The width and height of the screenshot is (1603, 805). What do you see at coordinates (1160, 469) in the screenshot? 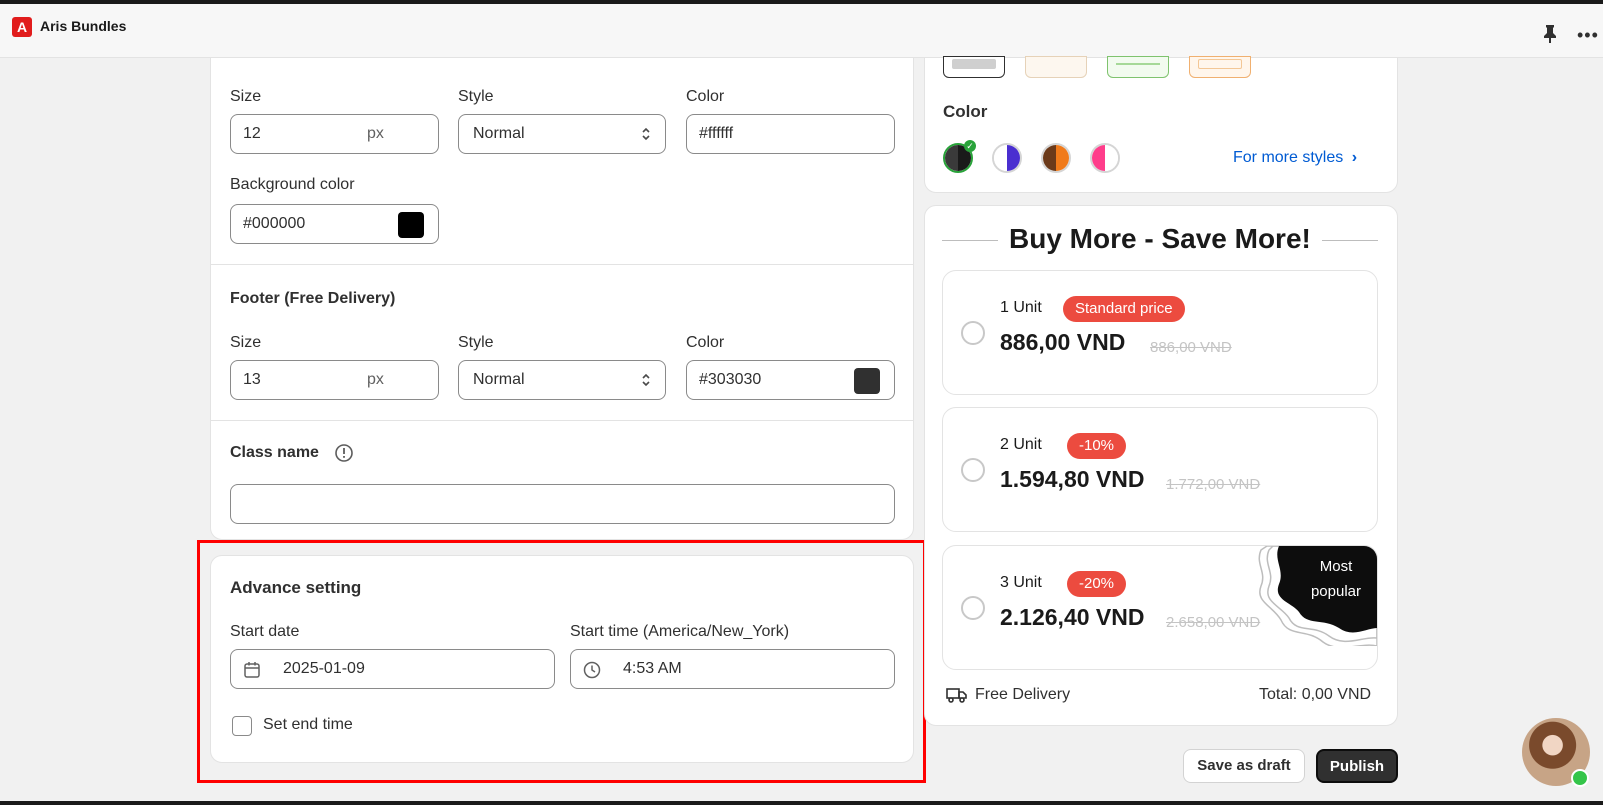
I see `offer-card-2: 2 Unit -10% 1.594,80 VND 1.772,00 VND` at bounding box center [1160, 469].